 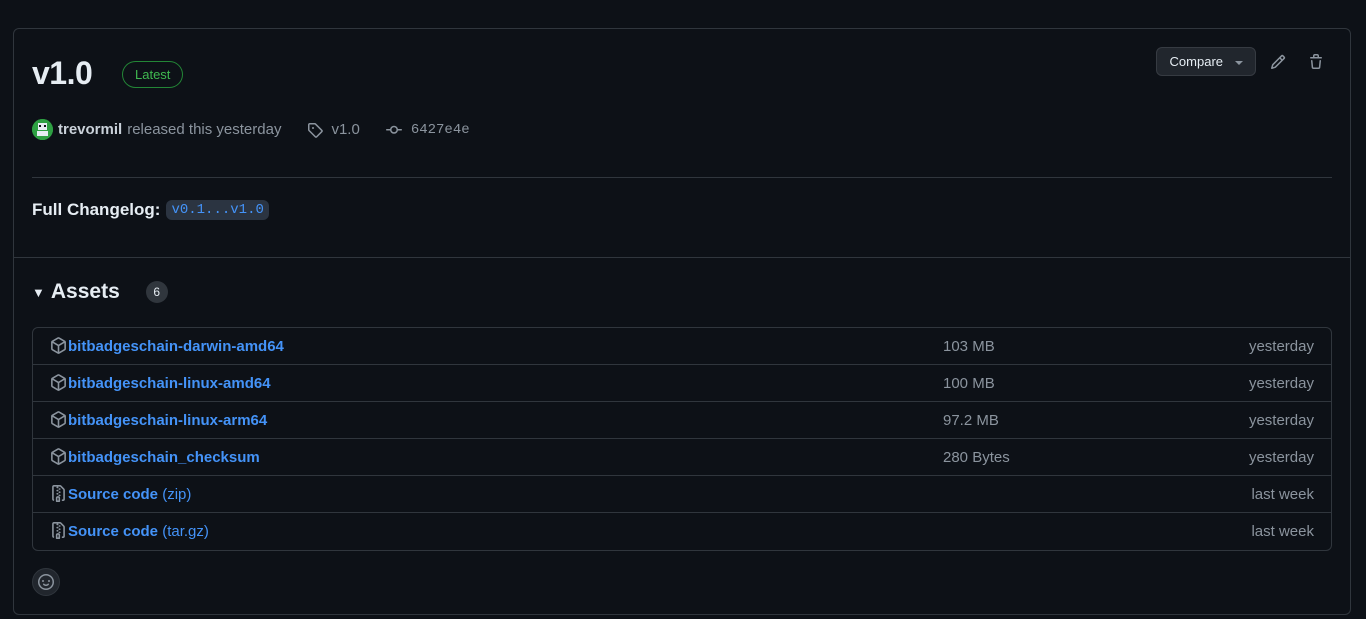 I want to click on asset-size: 97.2 MB, so click(x=971, y=420).